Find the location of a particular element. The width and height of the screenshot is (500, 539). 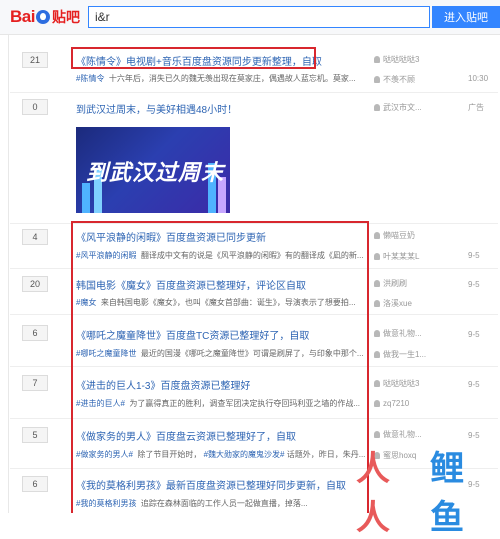

last-reply-author: 叶某某某L is located at coordinates (396, 256).